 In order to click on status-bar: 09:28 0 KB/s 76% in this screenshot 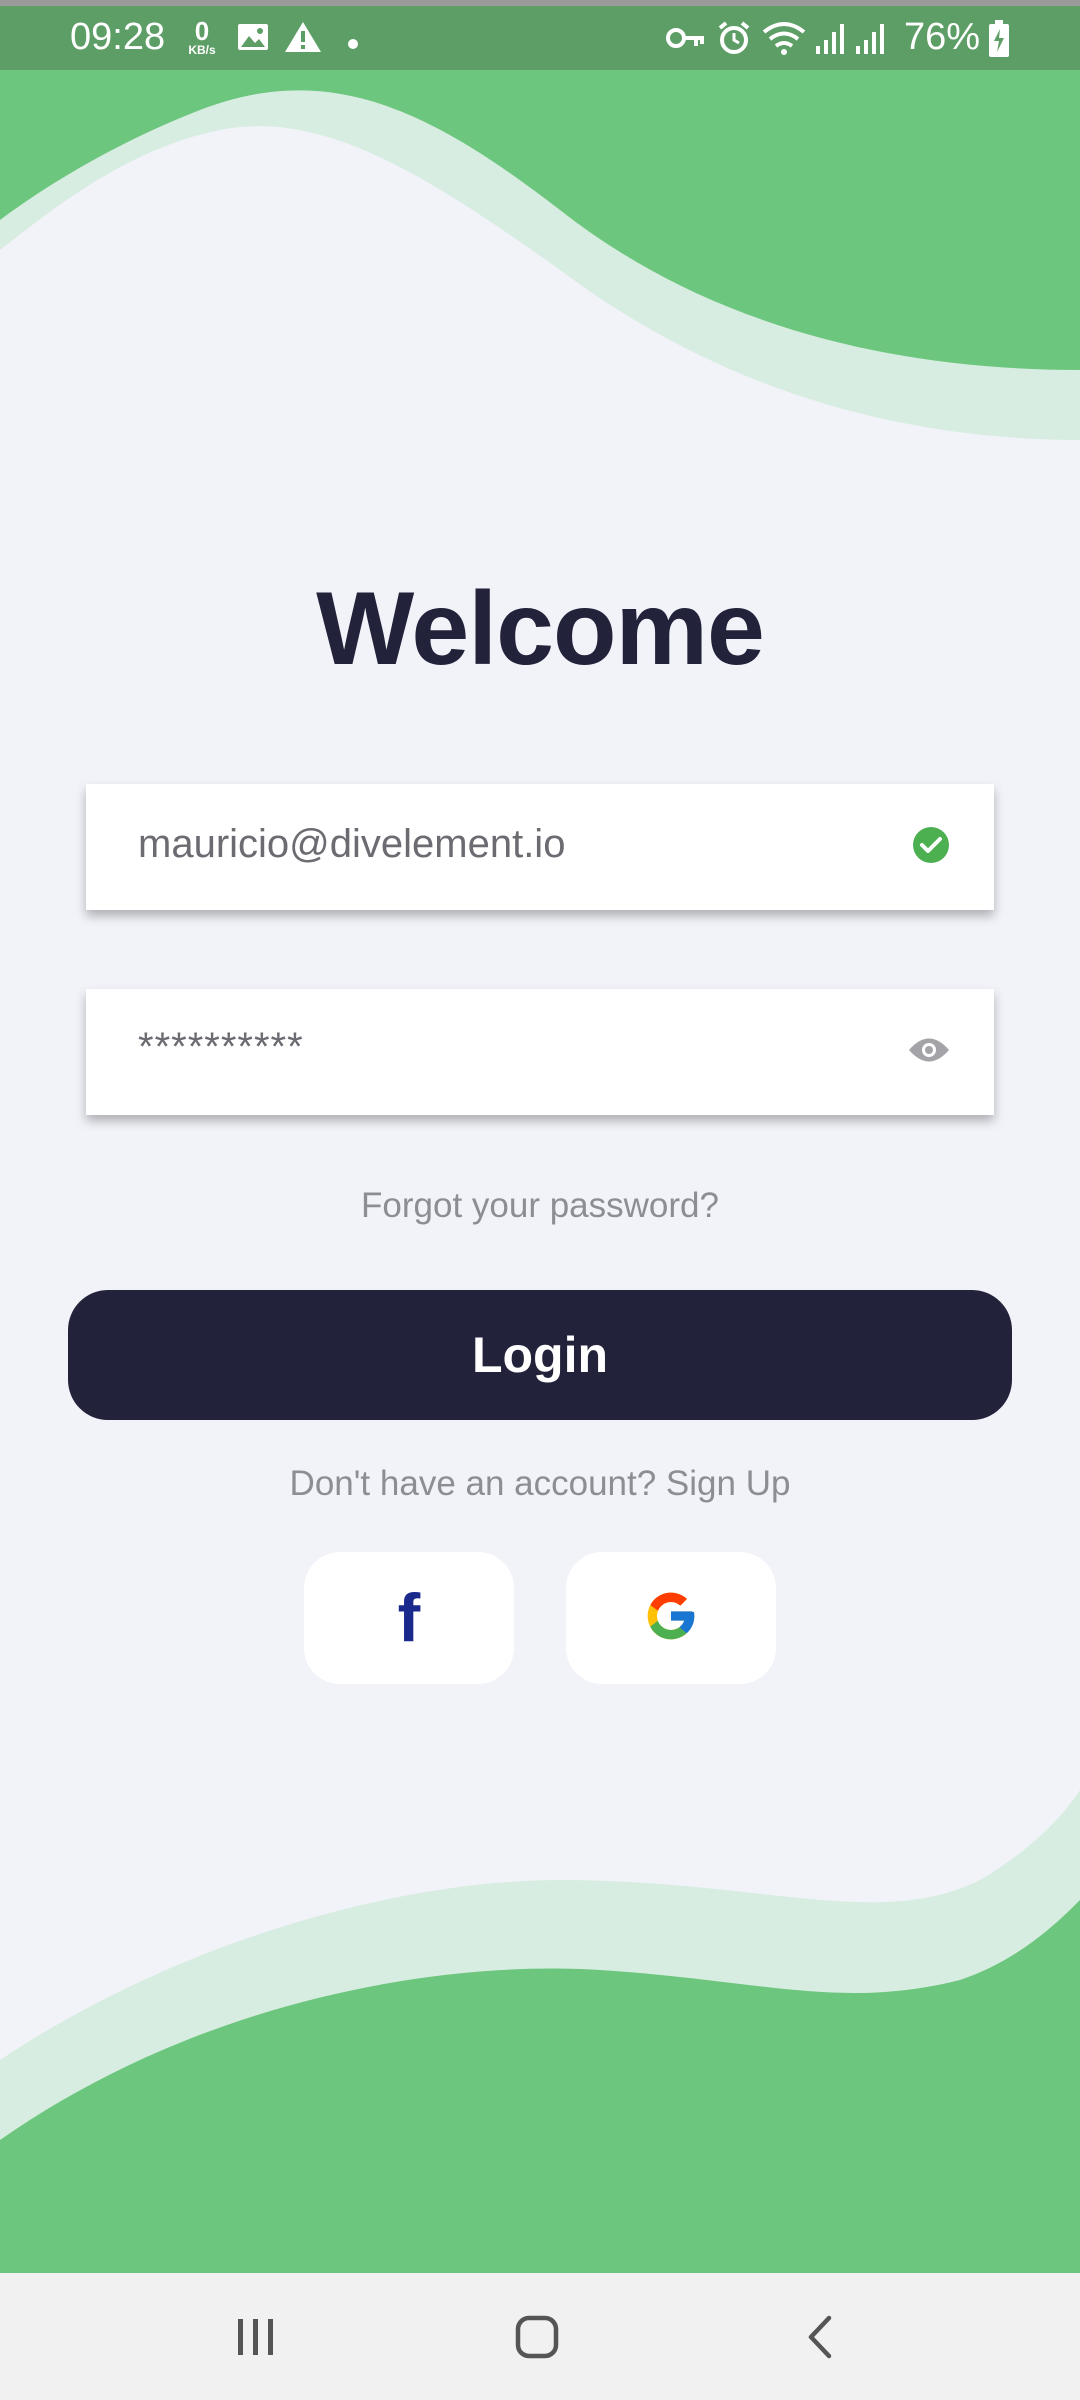, I will do `click(540, 38)`.